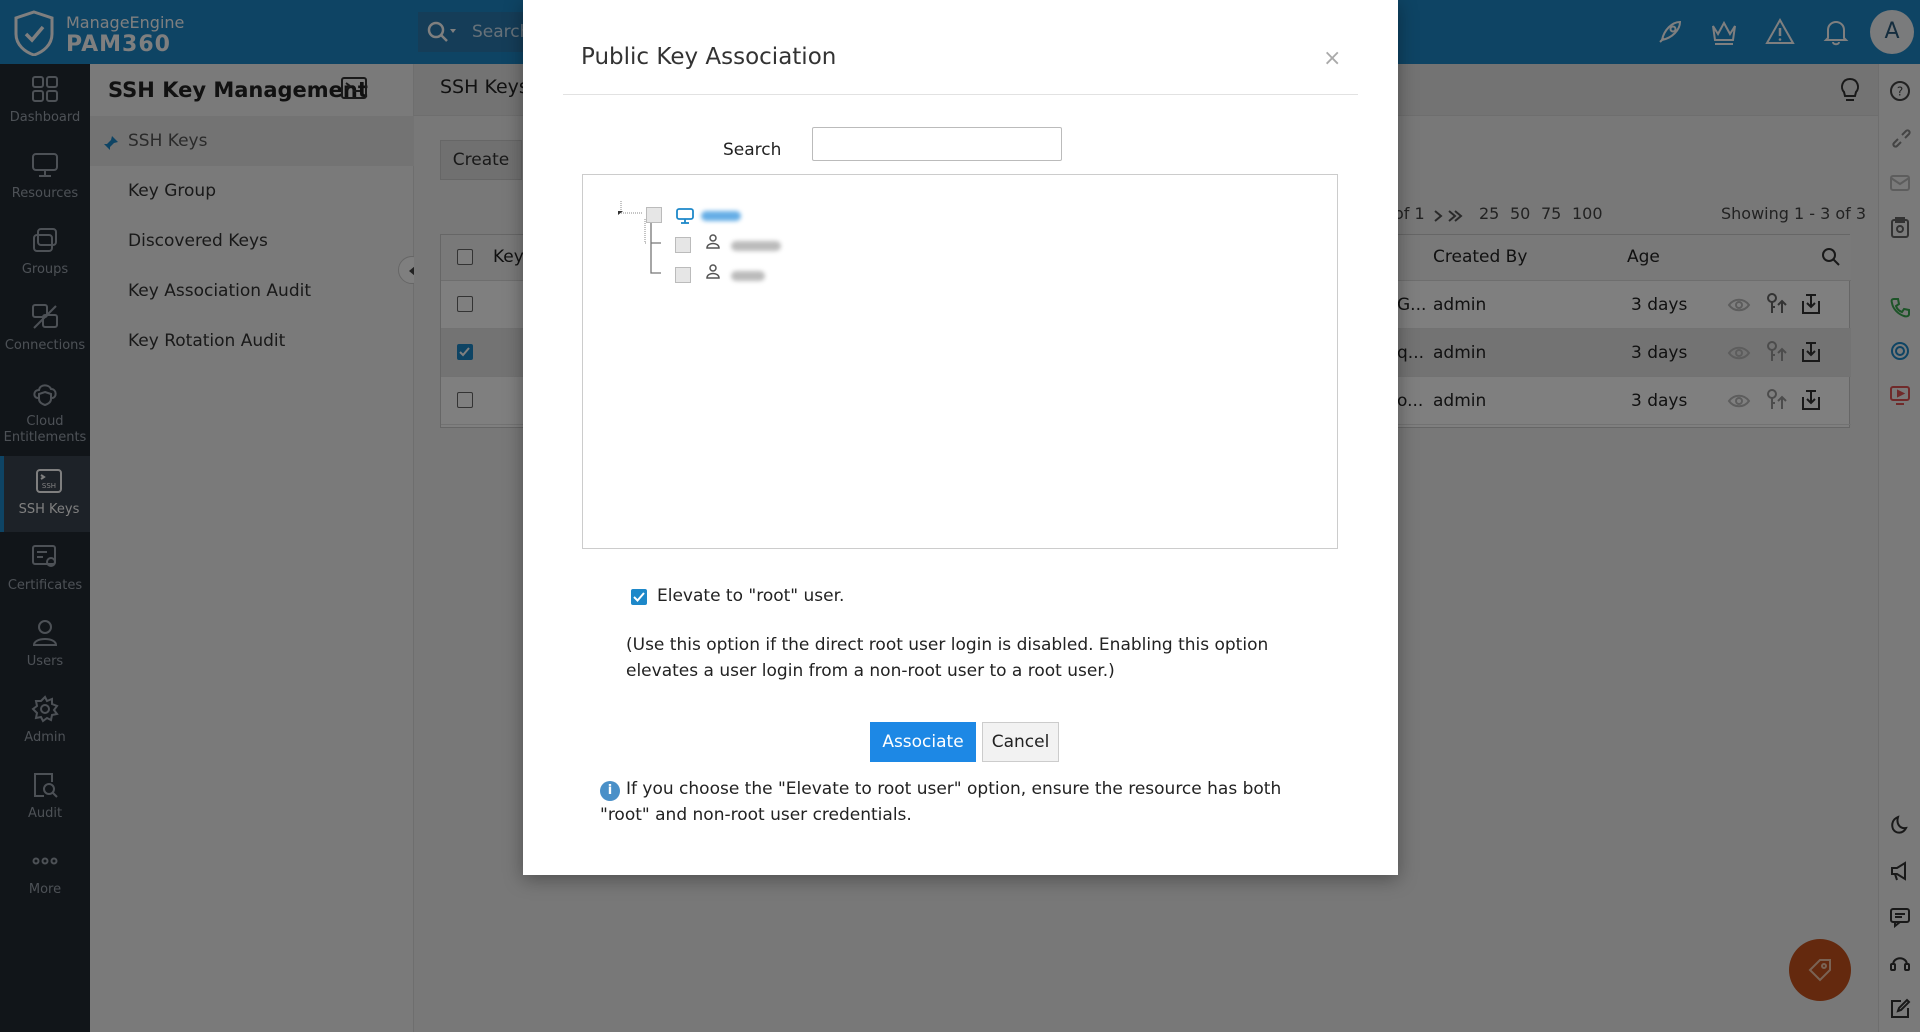 Image resolution: width=1920 pixels, height=1032 pixels. I want to click on check-icon, so click(639, 597).